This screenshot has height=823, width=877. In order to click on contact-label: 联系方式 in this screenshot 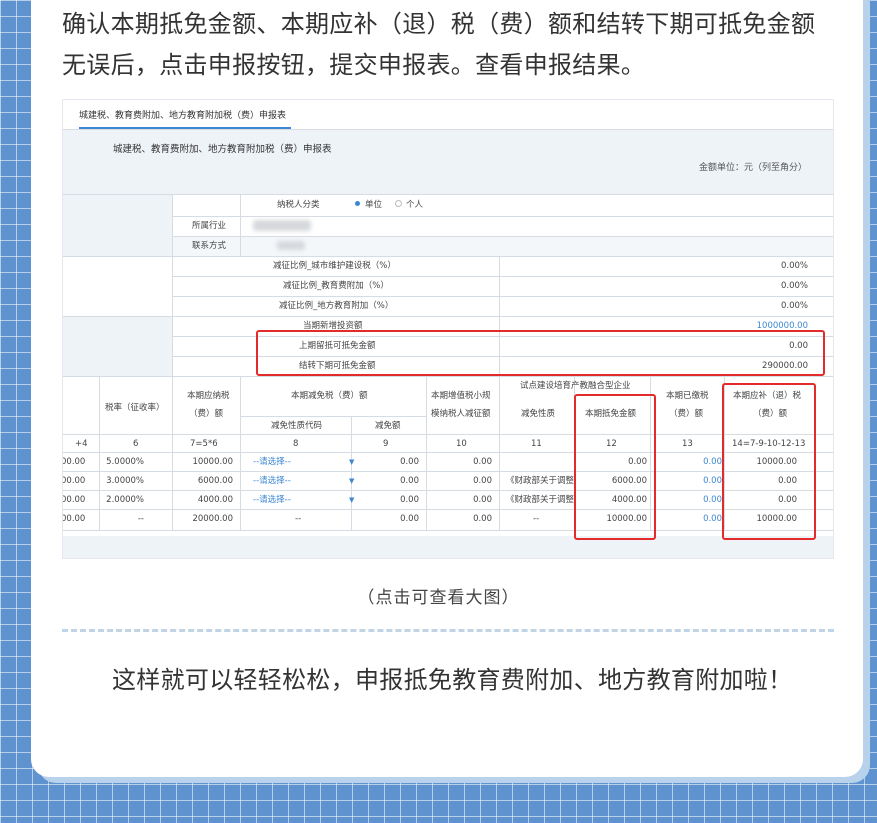, I will do `click(209, 246)`.